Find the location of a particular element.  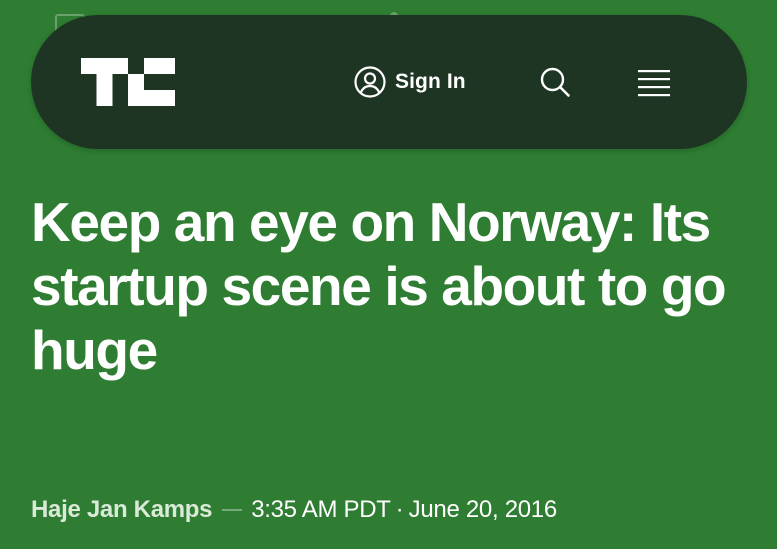

search-icon is located at coordinates (555, 82).